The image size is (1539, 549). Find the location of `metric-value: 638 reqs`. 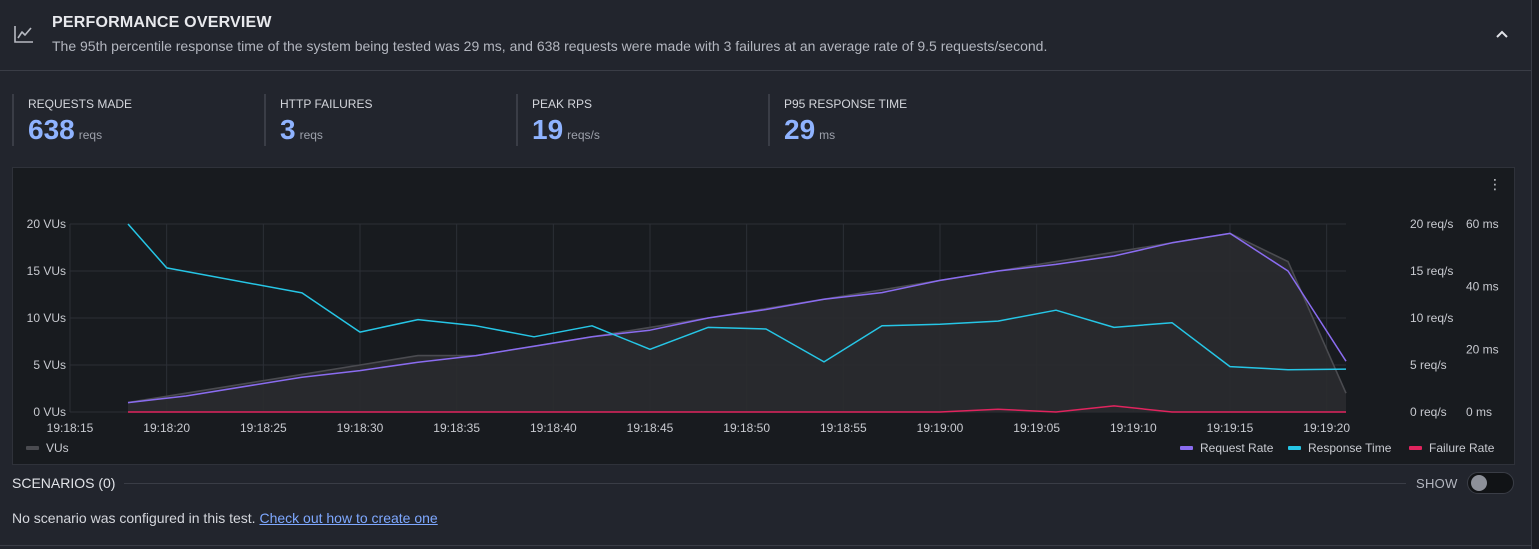

metric-value: 638 reqs is located at coordinates (65, 129).